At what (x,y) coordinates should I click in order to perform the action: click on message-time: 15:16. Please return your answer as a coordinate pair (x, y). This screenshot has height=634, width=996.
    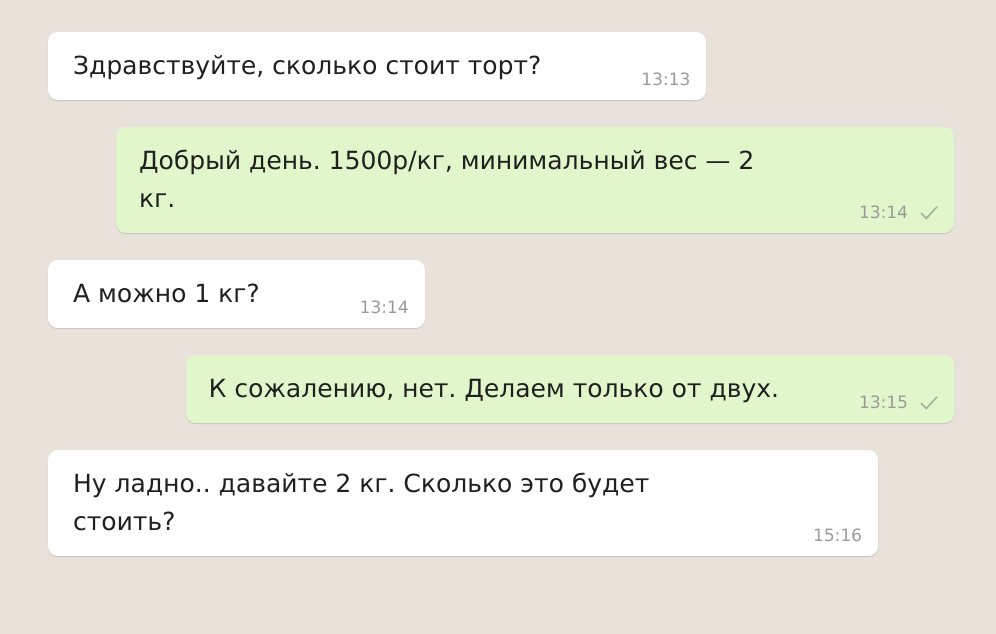
    Looking at the image, I should click on (837, 536).